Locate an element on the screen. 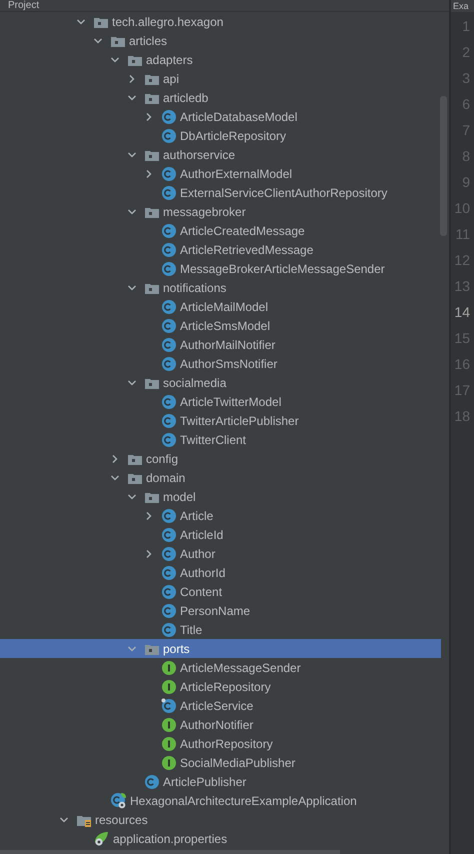 The image size is (474, 854). tree-item-label: Title is located at coordinates (191, 630).